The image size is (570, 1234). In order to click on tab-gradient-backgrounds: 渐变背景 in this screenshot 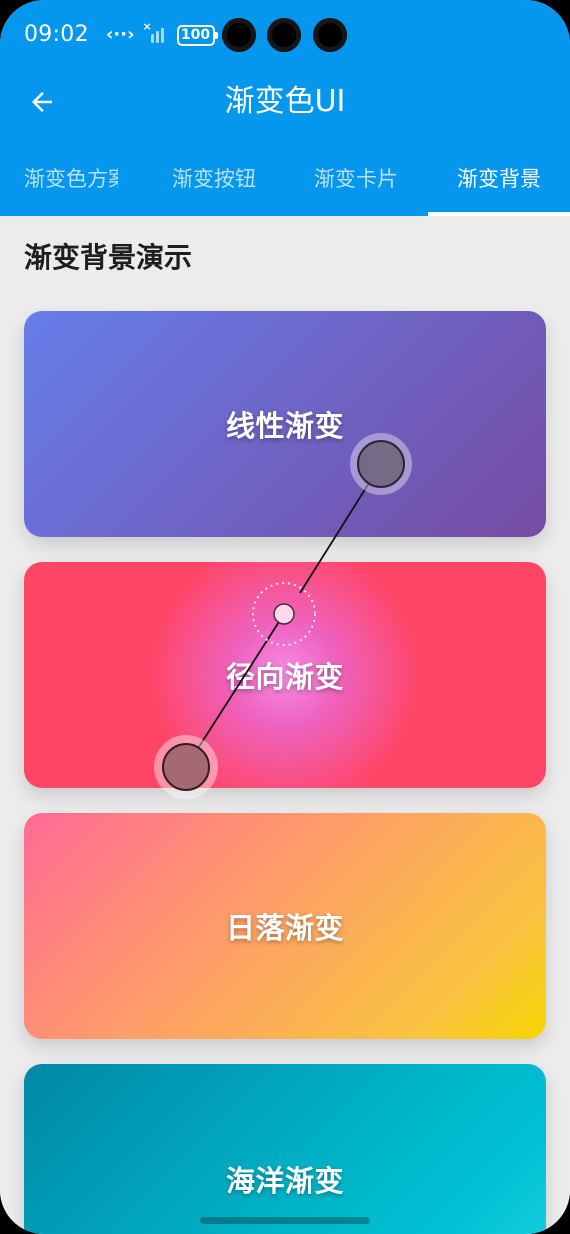, I will do `click(507, 179)`.